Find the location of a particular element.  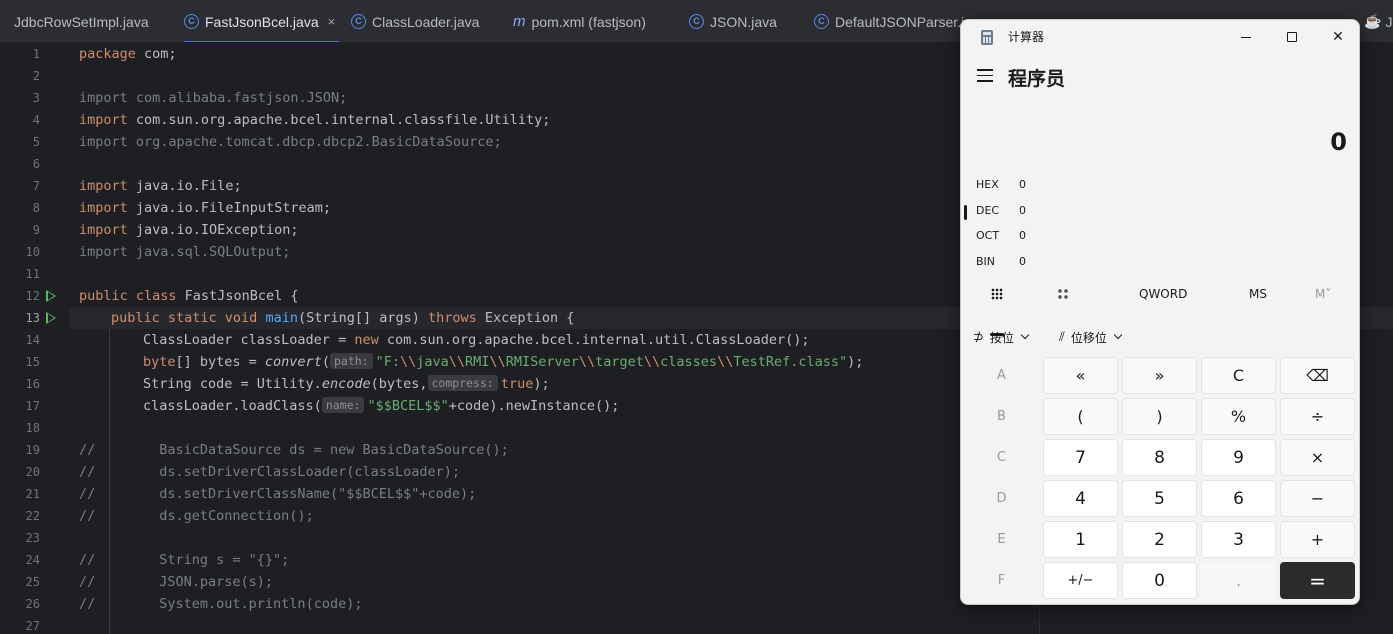

selected-indicator is located at coordinates (965, 212).